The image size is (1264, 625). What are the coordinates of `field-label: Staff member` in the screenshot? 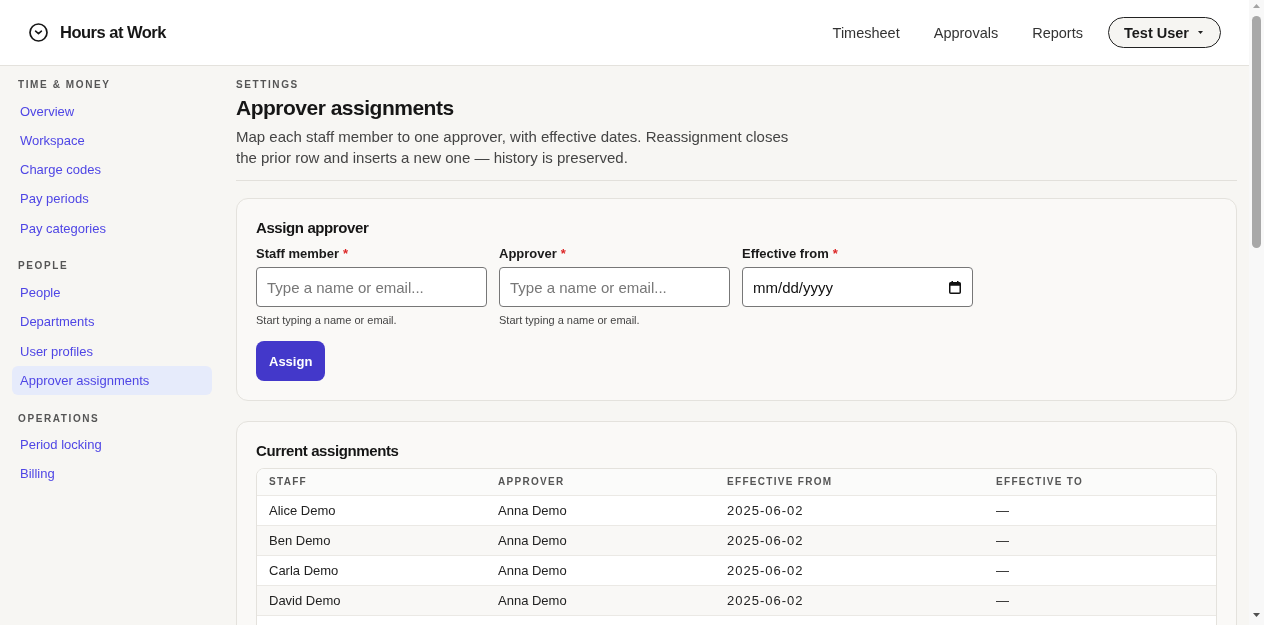 It's located at (298, 253).